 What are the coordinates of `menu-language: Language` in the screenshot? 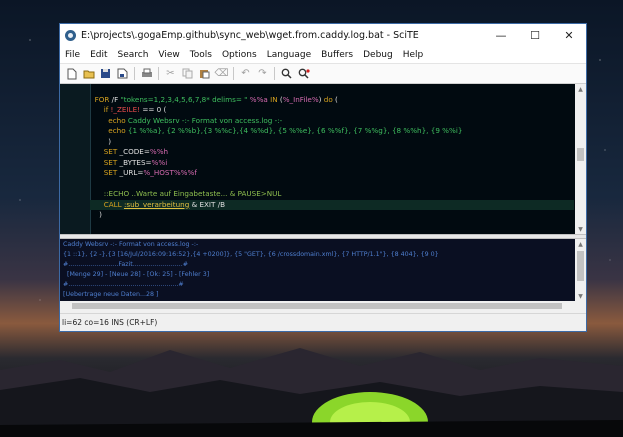 It's located at (289, 55).